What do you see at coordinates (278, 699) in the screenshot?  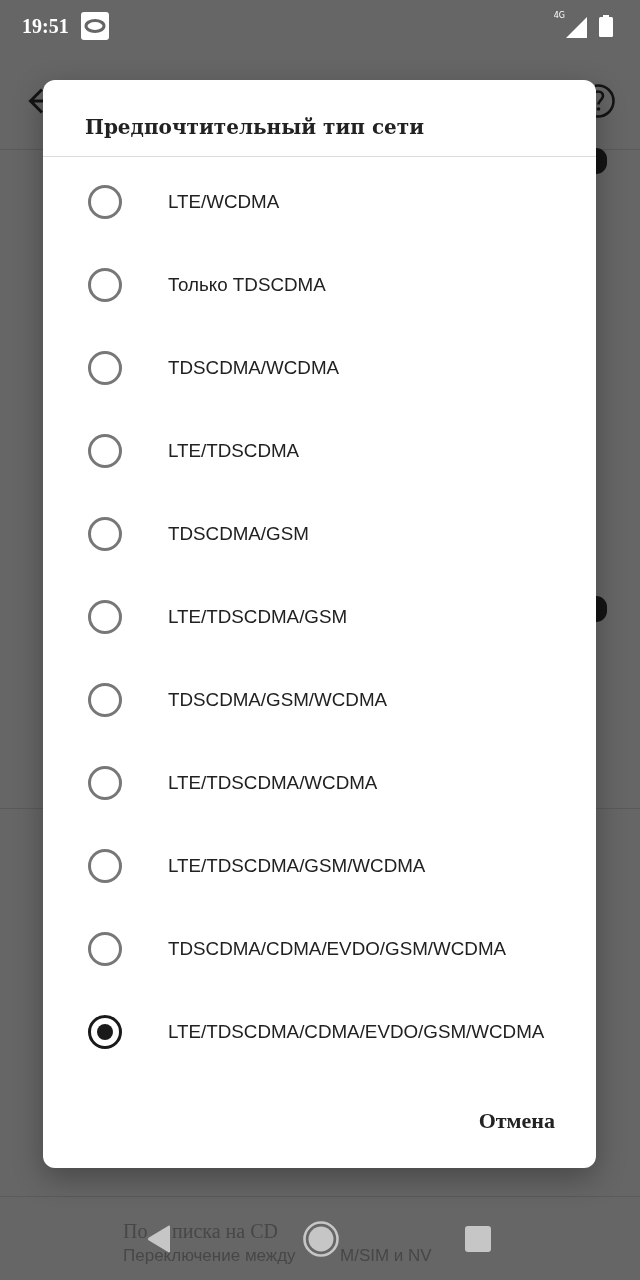 I see `option-label: TDSCDMA/GSM/WCDMA` at bounding box center [278, 699].